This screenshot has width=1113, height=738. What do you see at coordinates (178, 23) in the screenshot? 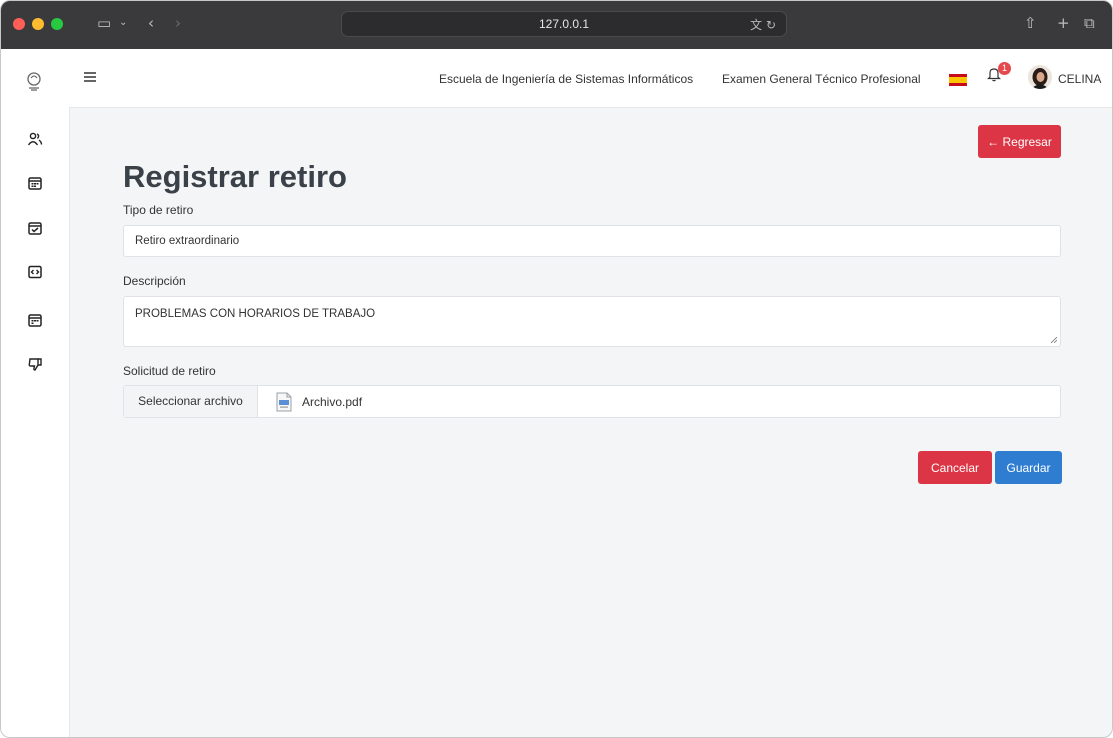
I see `forward-arrow-icon: ›` at bounding box center [178, 23].